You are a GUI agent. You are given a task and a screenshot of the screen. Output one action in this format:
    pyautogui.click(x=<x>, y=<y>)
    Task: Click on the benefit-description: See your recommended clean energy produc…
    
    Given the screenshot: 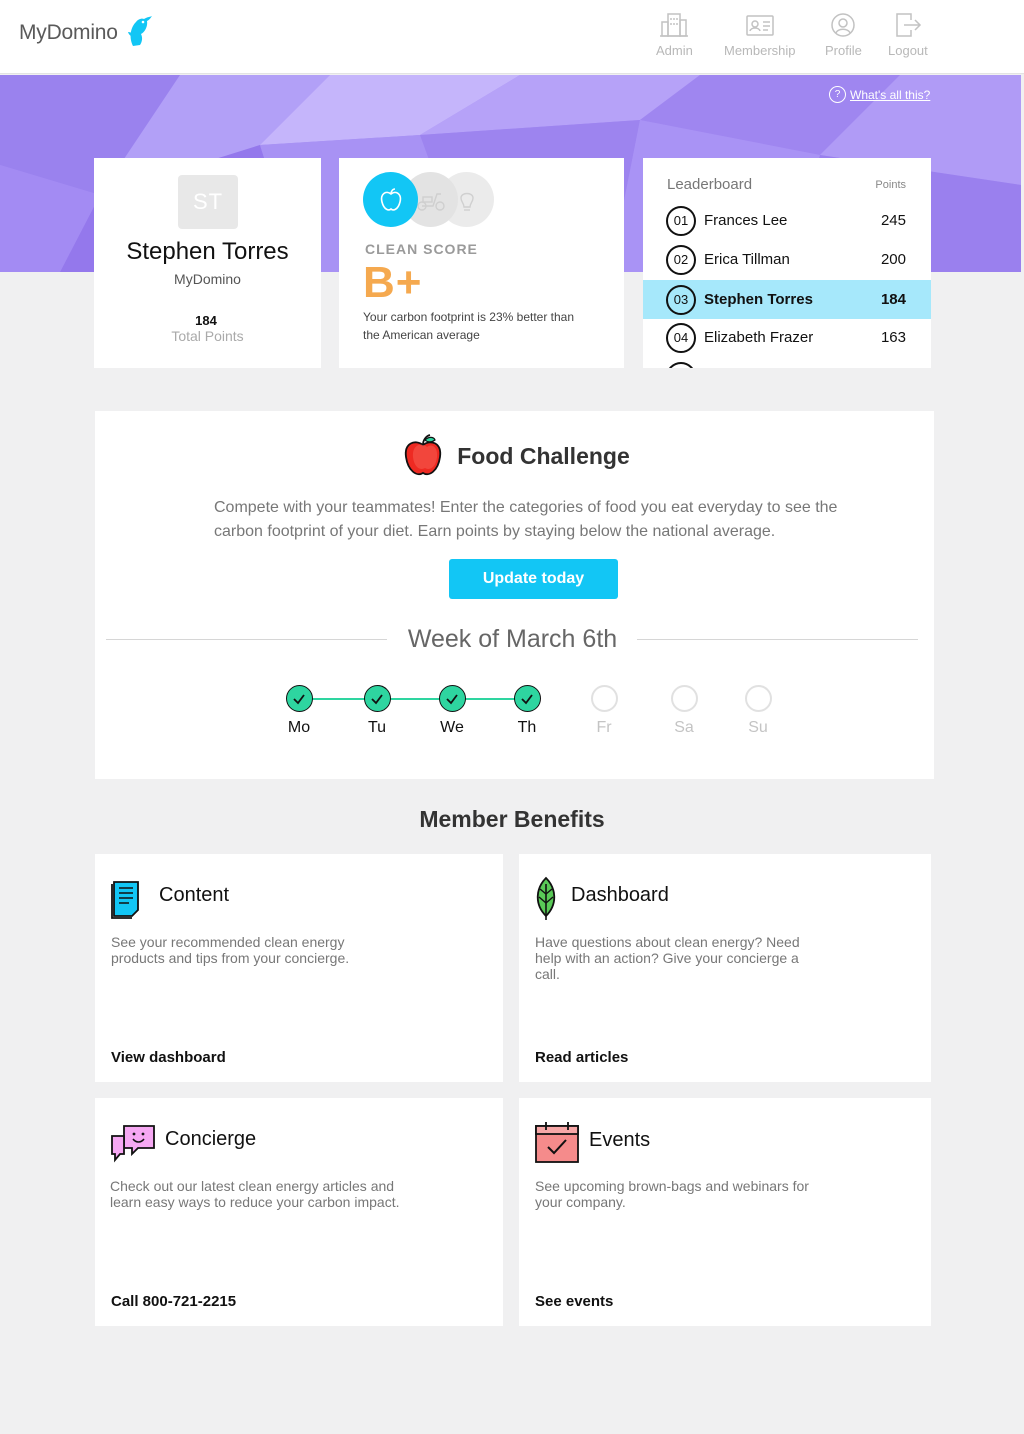 What is the action you would take?
    pyautogui.click(x=230, y=950)
    